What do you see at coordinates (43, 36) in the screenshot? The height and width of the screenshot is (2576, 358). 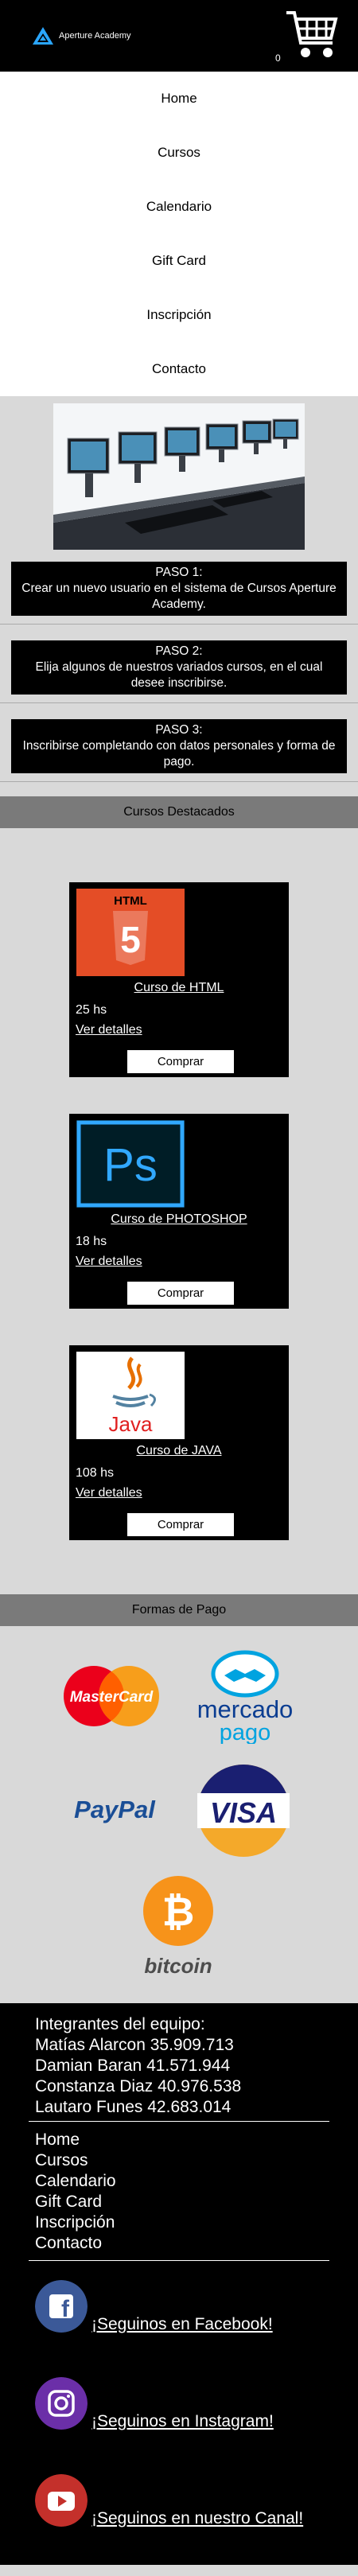 I see `aperture-logo-icon` at bounding box center [43, 36].